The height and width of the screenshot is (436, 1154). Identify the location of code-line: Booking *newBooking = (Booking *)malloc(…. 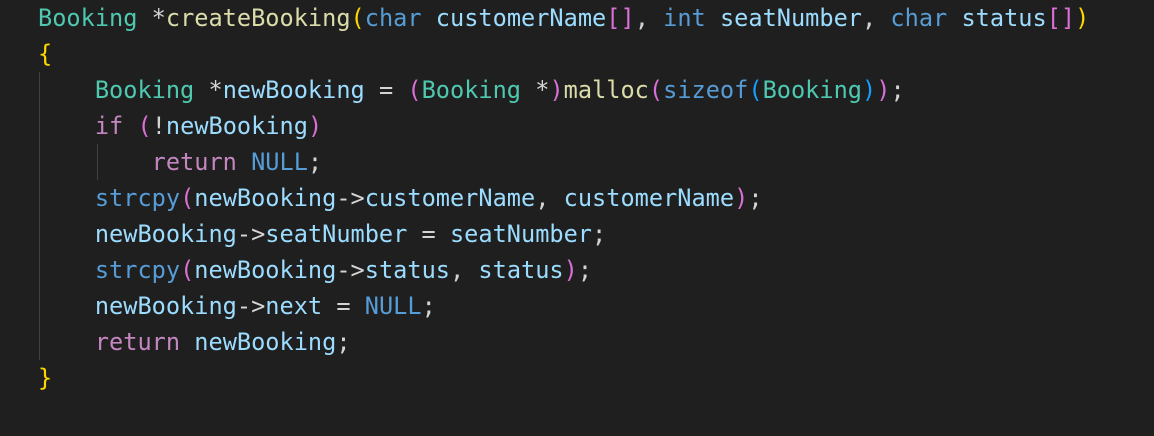
(563, 90).